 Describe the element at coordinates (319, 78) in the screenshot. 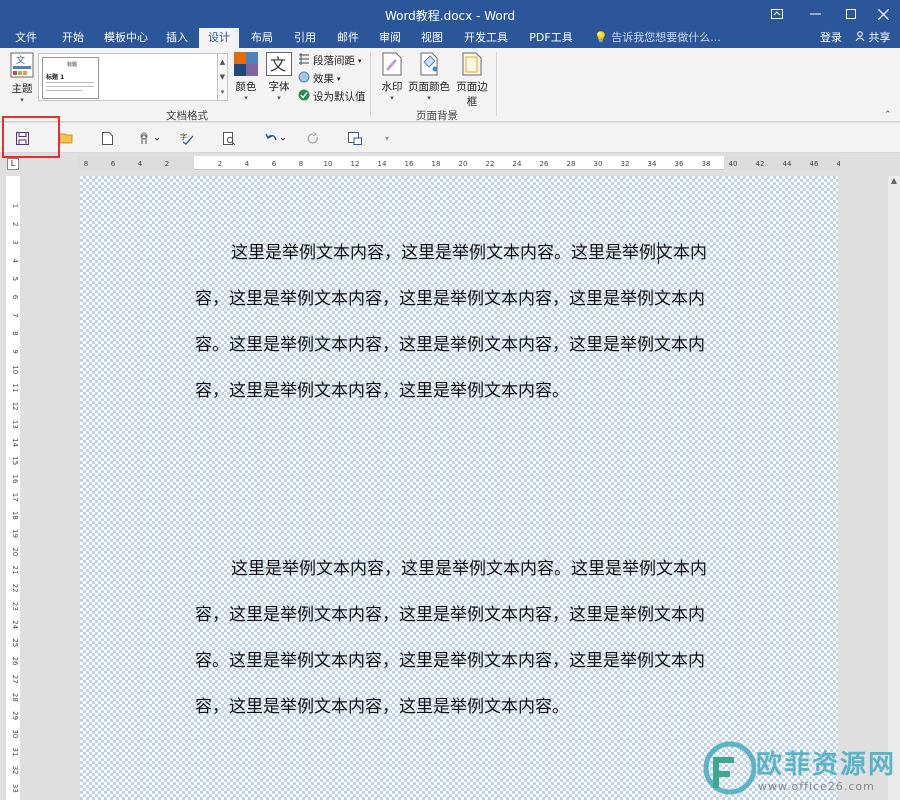

I see `effects-button: 效果 ▾` at that location.